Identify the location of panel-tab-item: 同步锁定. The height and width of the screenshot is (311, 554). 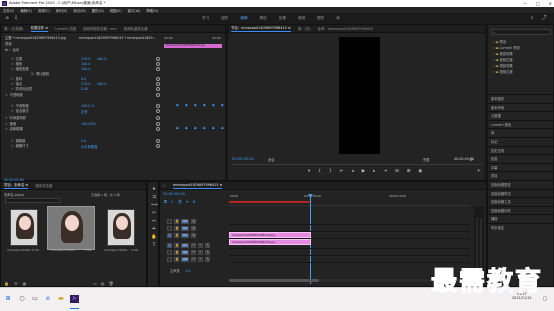
(497, 227).